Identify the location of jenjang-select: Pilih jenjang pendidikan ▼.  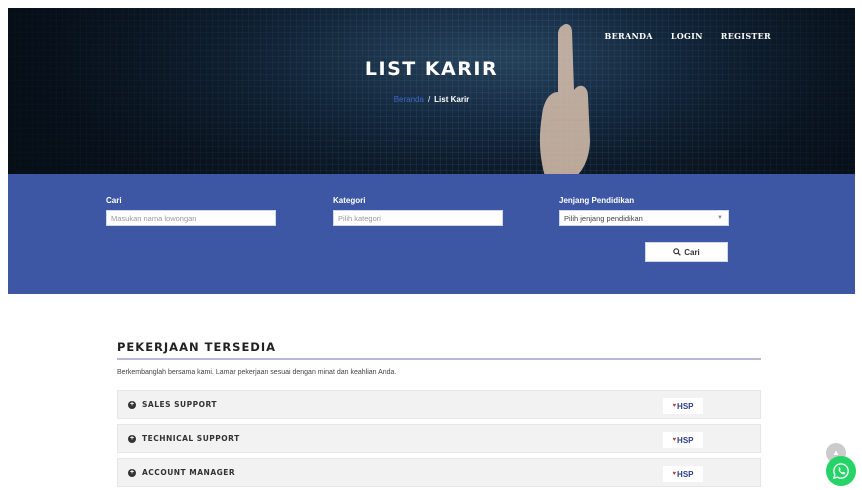
(644, 218).